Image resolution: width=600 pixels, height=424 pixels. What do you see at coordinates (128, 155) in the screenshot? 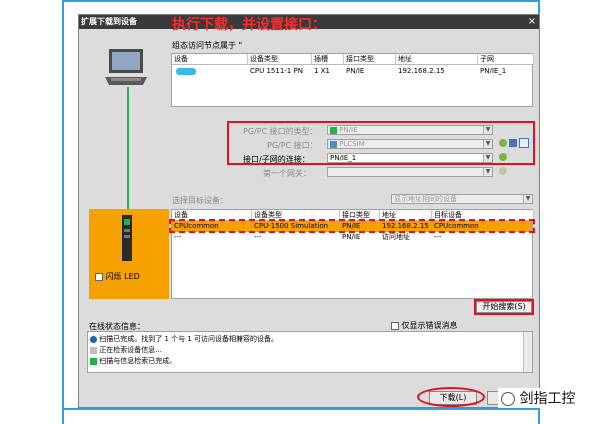
I see `network-link-line` at bounding box center [128, 155].